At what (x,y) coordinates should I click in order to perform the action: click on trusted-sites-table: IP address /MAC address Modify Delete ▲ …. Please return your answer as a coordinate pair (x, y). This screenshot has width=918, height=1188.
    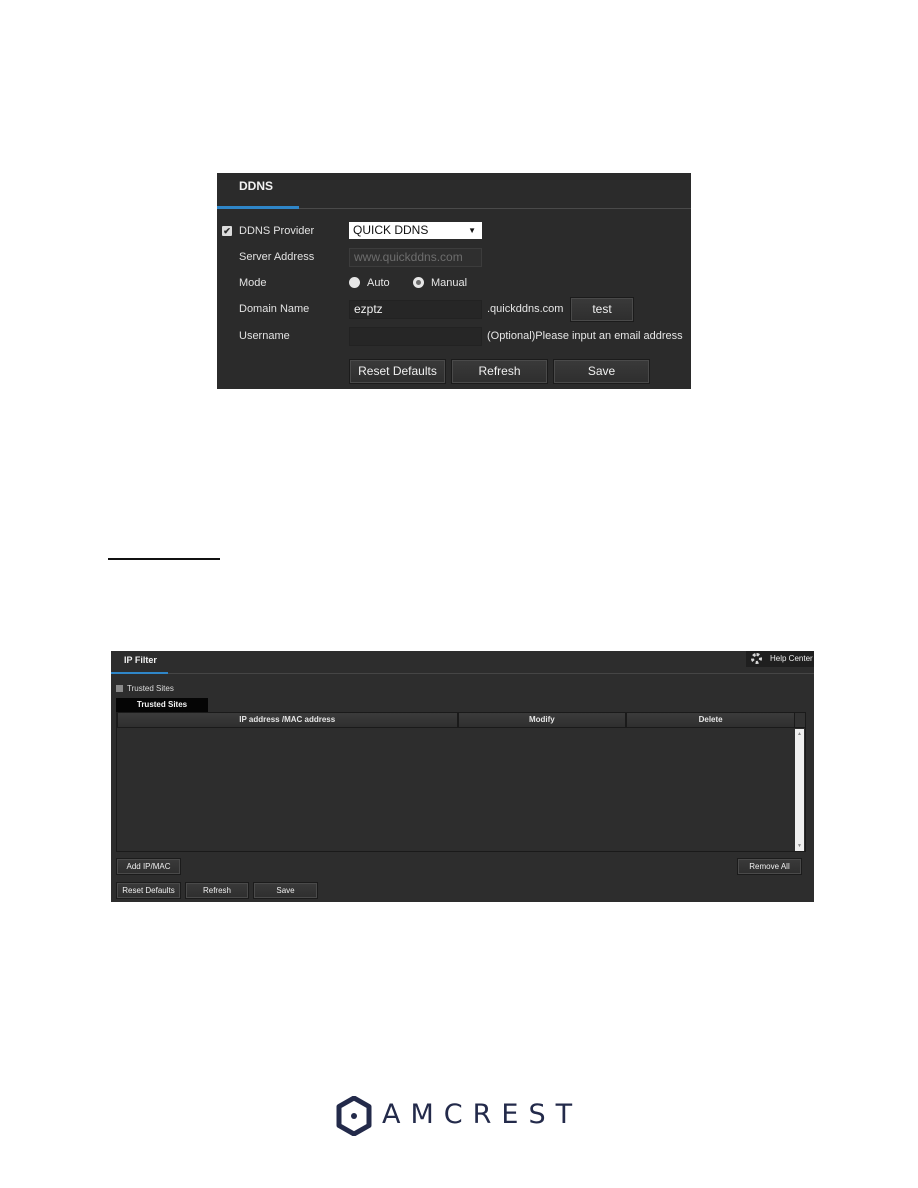
    Looking at the image, I should click on (461, 782).